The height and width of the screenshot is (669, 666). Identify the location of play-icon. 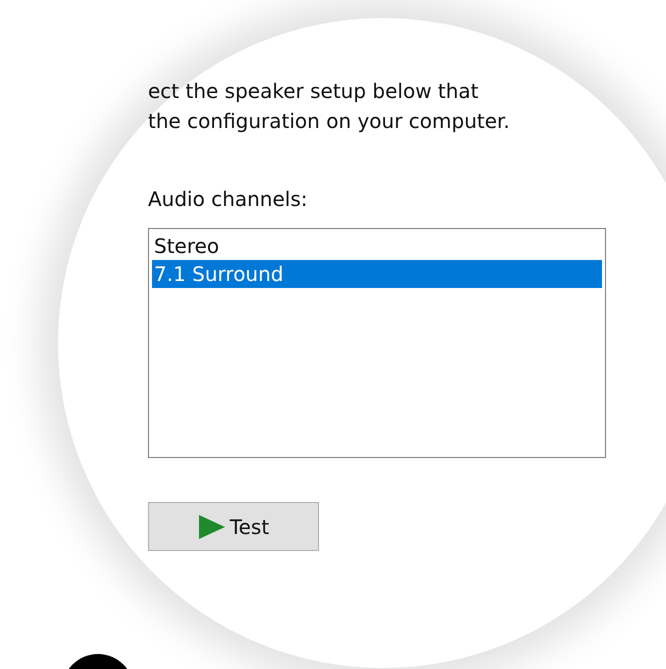
(212, 527).